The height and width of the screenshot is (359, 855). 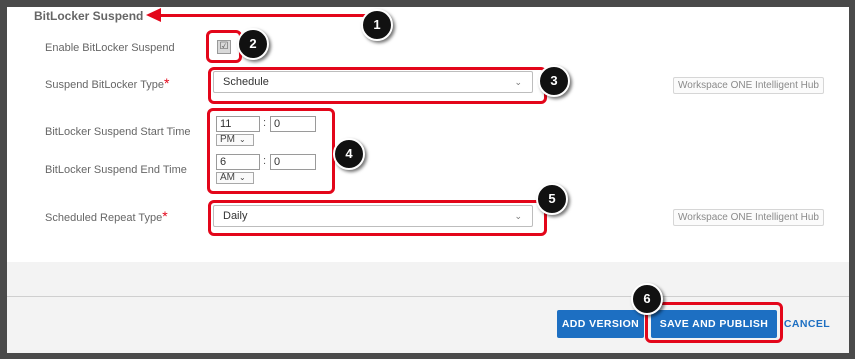 What do you see at coordinates (110, 48) in the screenshot?
I see `enable-suspend-label: Enable BitLocker Suspend` at bounding box center [110, 48].